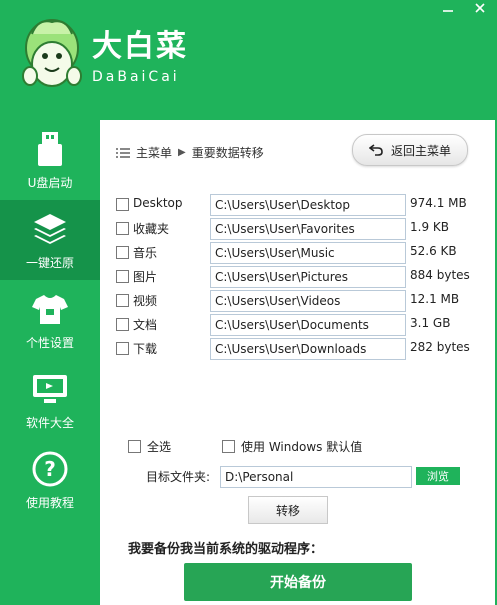 The height and width of the screenshot is (605, 497). I want to click on folder-path-field: C:\Users\User\Desktop, so click(308, 205).